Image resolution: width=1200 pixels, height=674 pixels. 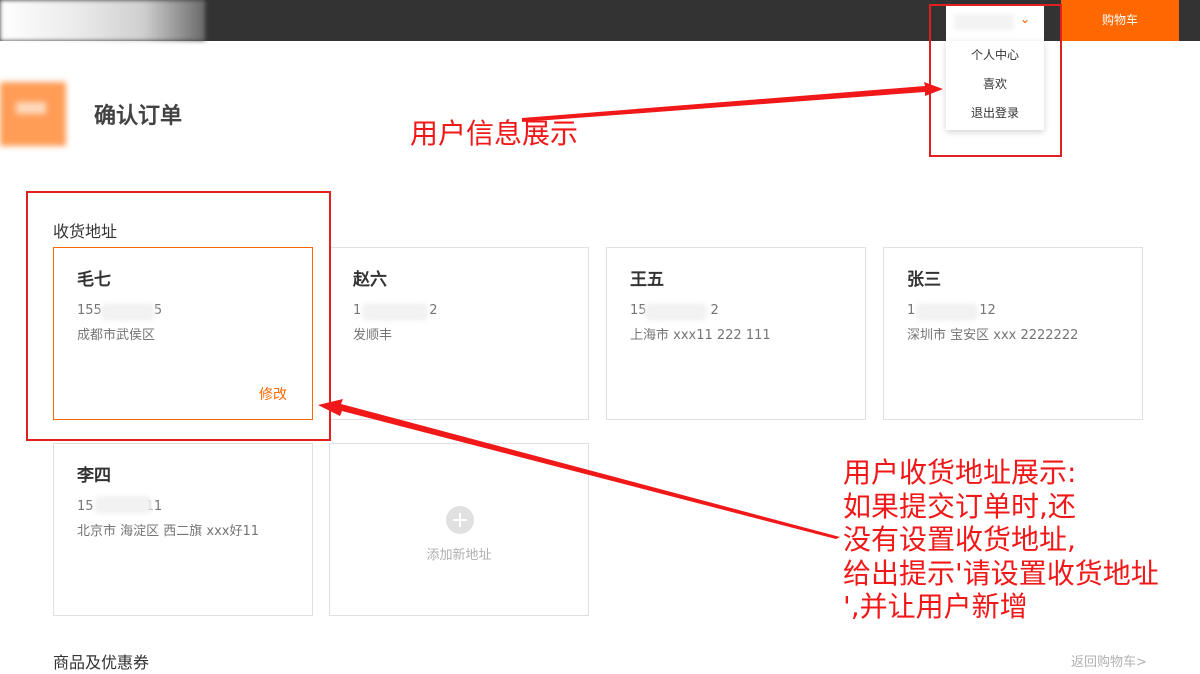 I want to click on annotation-user-info: 用户信息展示, so click(x=494, y=133).